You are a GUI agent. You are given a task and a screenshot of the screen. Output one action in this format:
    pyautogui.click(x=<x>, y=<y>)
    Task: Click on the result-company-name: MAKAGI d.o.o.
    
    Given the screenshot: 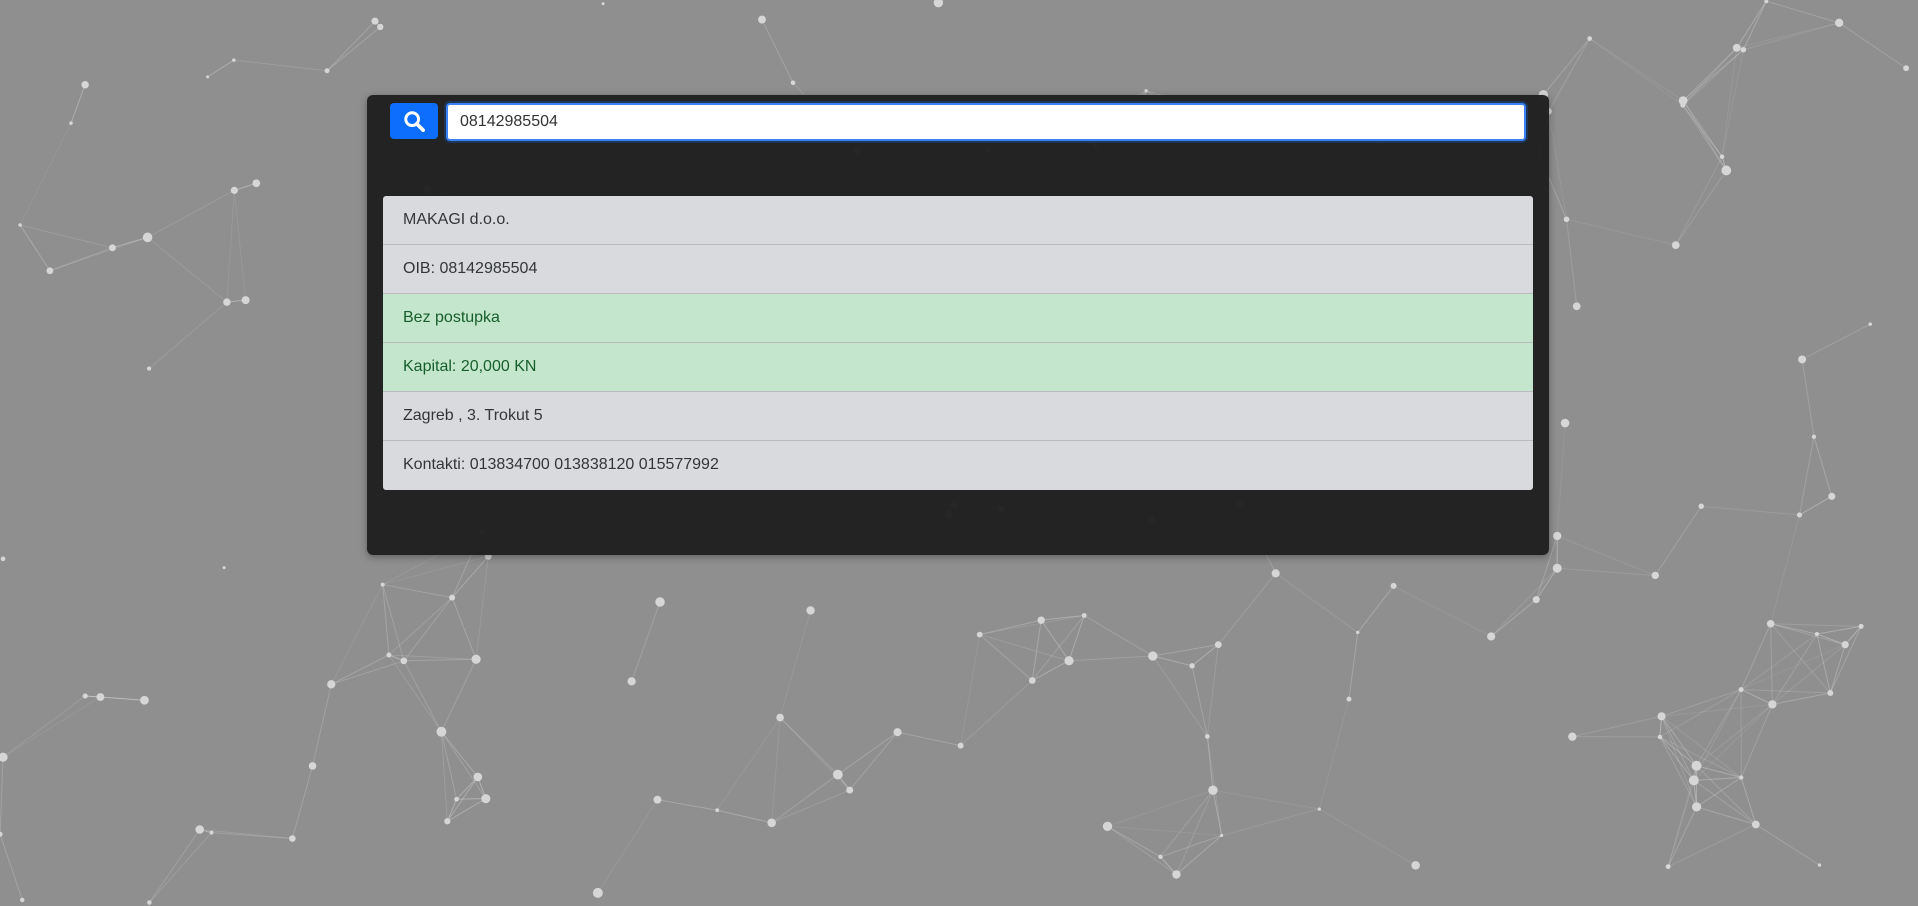 What is the action you would take?
    pyautogui.click(x=958, y=220)
    